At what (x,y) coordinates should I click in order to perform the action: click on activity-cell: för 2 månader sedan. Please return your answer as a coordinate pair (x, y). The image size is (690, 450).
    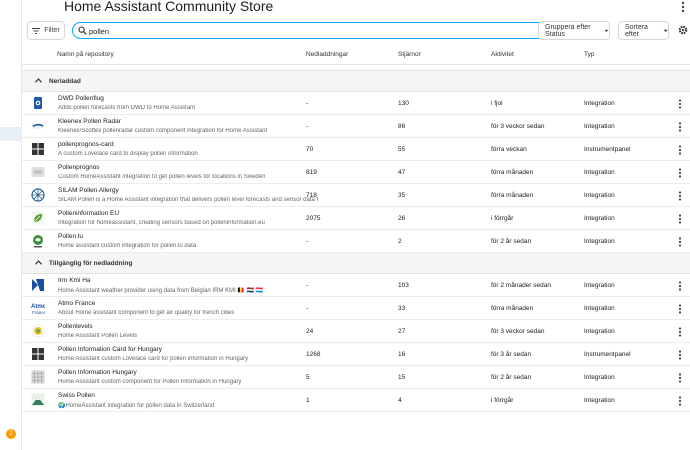
    Looking at the image, I should click on (521, 285).